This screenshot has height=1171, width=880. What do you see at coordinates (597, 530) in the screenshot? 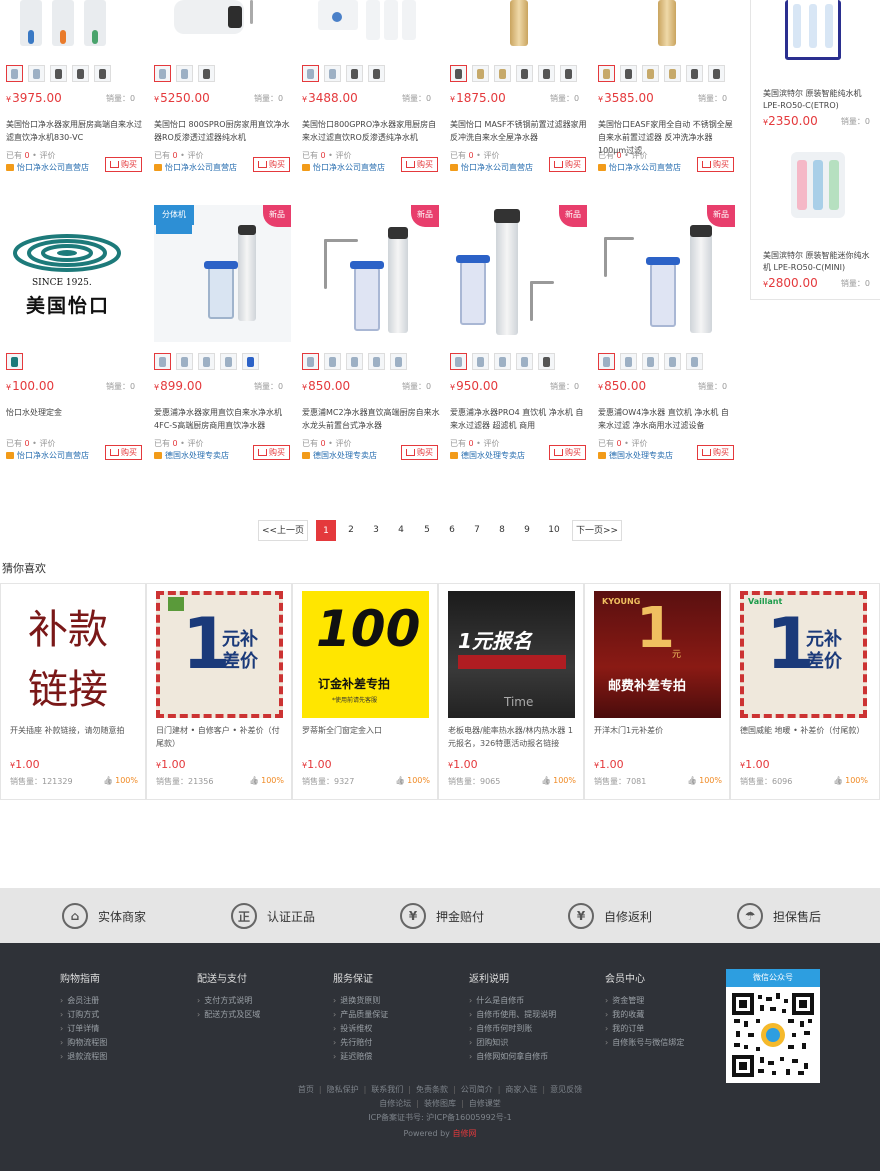
I see `next-page-button: 下一页>>` at bounding box center [597, 530].